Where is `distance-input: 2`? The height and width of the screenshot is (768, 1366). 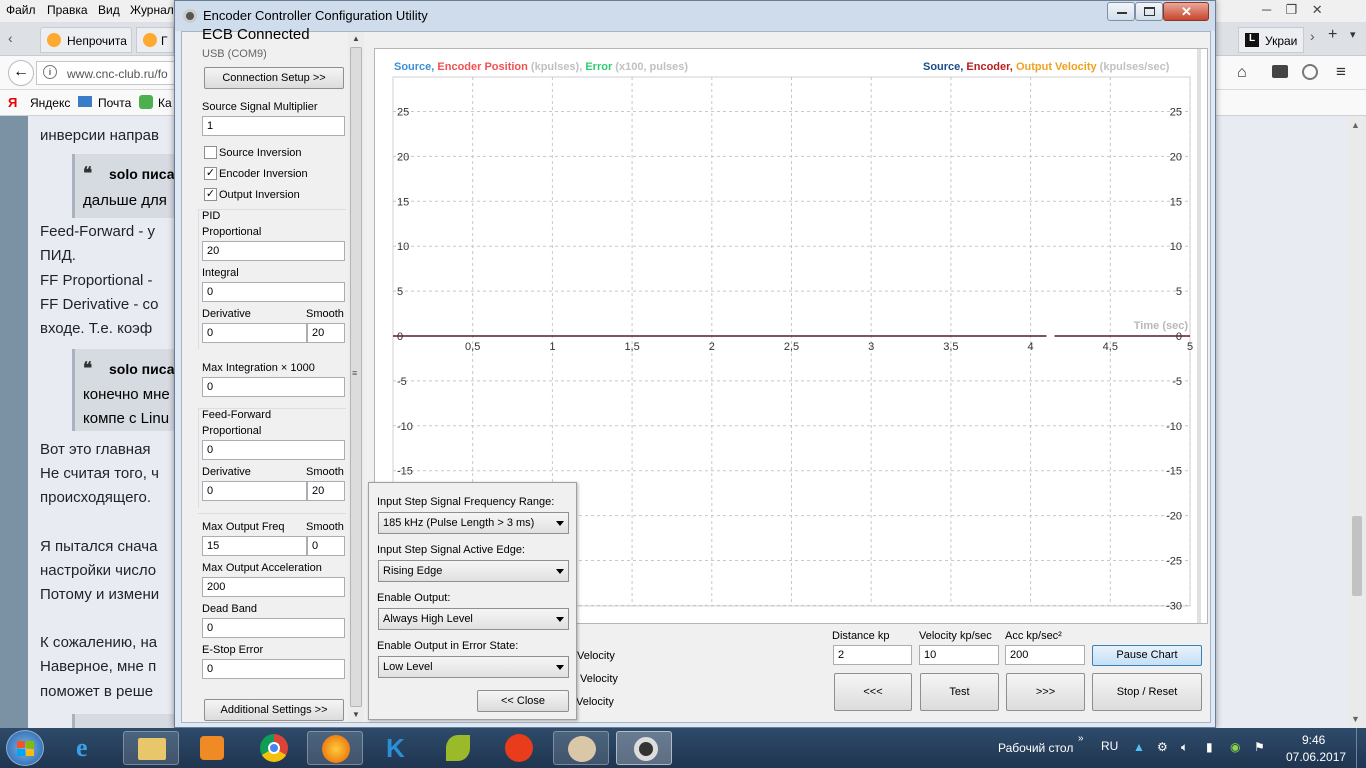
distance-input: 2 is located at coordinates (872, 655).